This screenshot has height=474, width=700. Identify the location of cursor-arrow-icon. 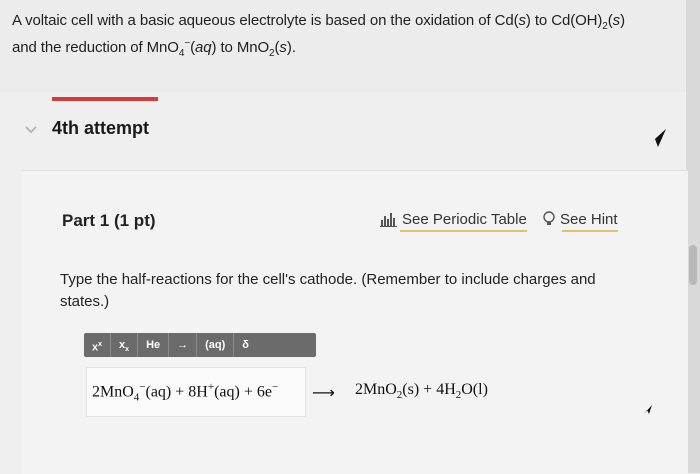
(656, 140).